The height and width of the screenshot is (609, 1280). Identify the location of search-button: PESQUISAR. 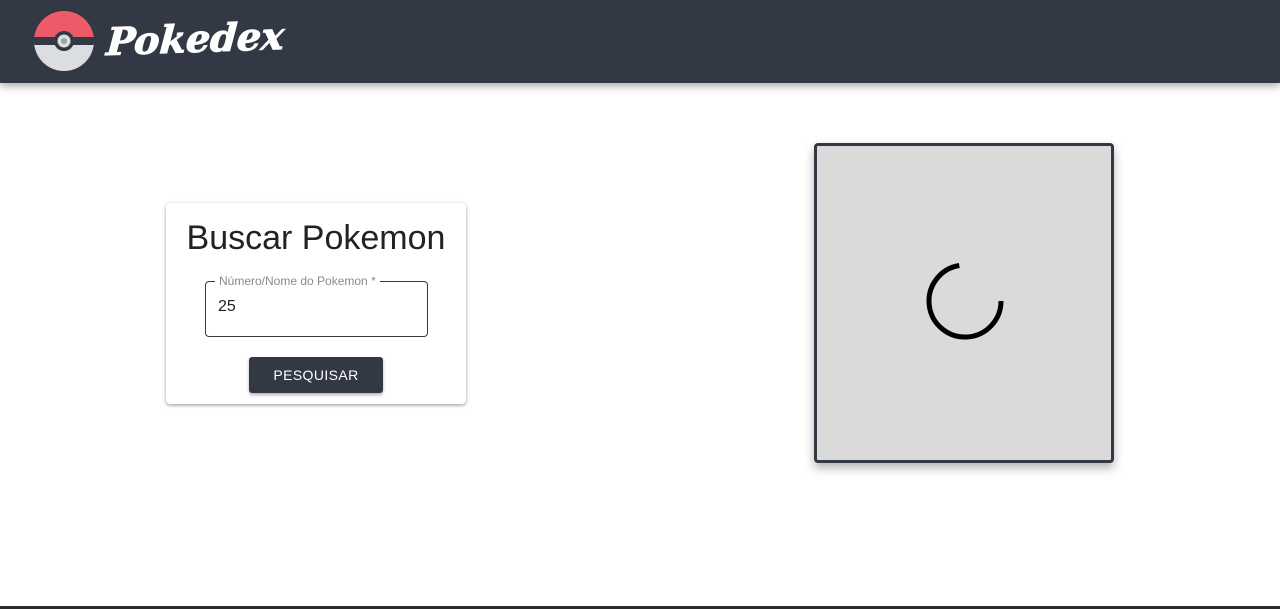
(316, 375).